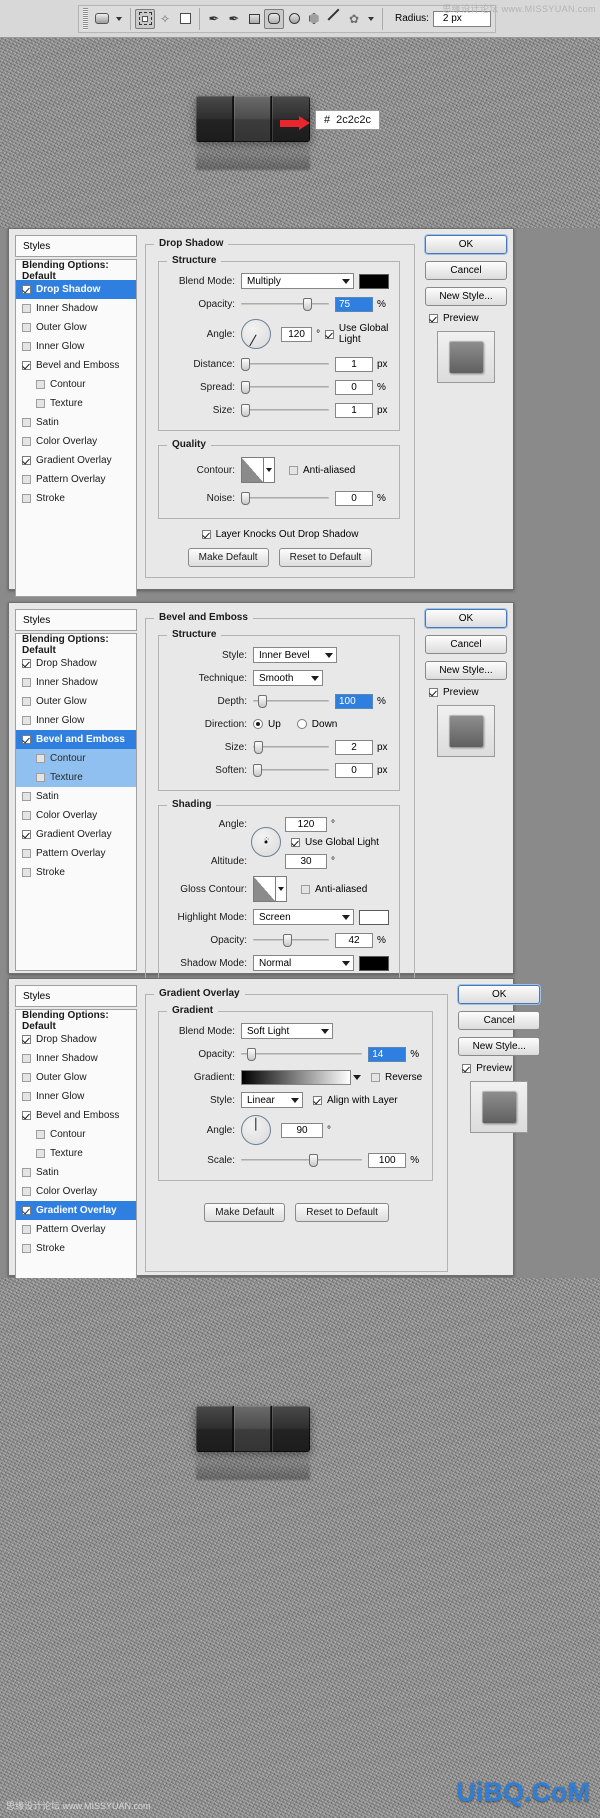 Image resolution: width=600 pixels, height=1818 pixels. Describe the element at coordinates (76, 1210) in the screenshot. I see `style-item-gradient-overlay: Gradient Overlay` at that location.